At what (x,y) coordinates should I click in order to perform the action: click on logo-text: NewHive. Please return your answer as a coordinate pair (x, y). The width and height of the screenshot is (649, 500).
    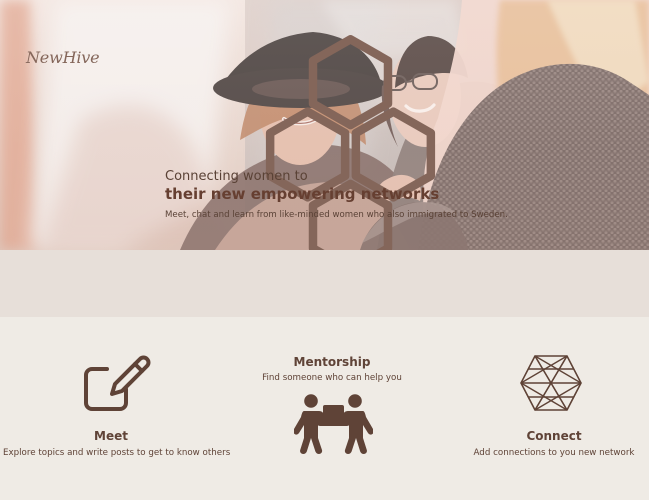
    Looking at the image, I should click on (63, 57).